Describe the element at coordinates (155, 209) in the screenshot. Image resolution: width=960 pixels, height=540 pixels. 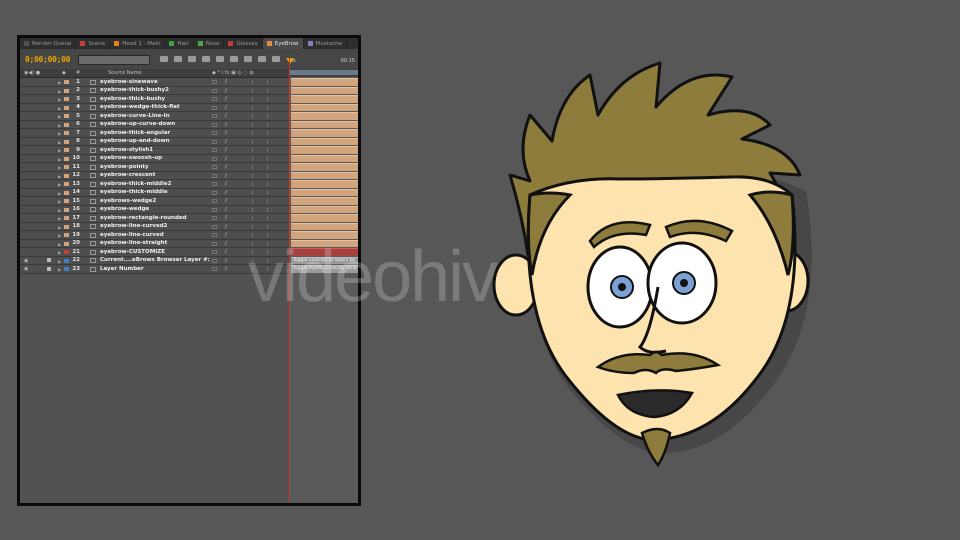
I see `layer-row: ▶ 16 eyebrow-wedge /` at that location.